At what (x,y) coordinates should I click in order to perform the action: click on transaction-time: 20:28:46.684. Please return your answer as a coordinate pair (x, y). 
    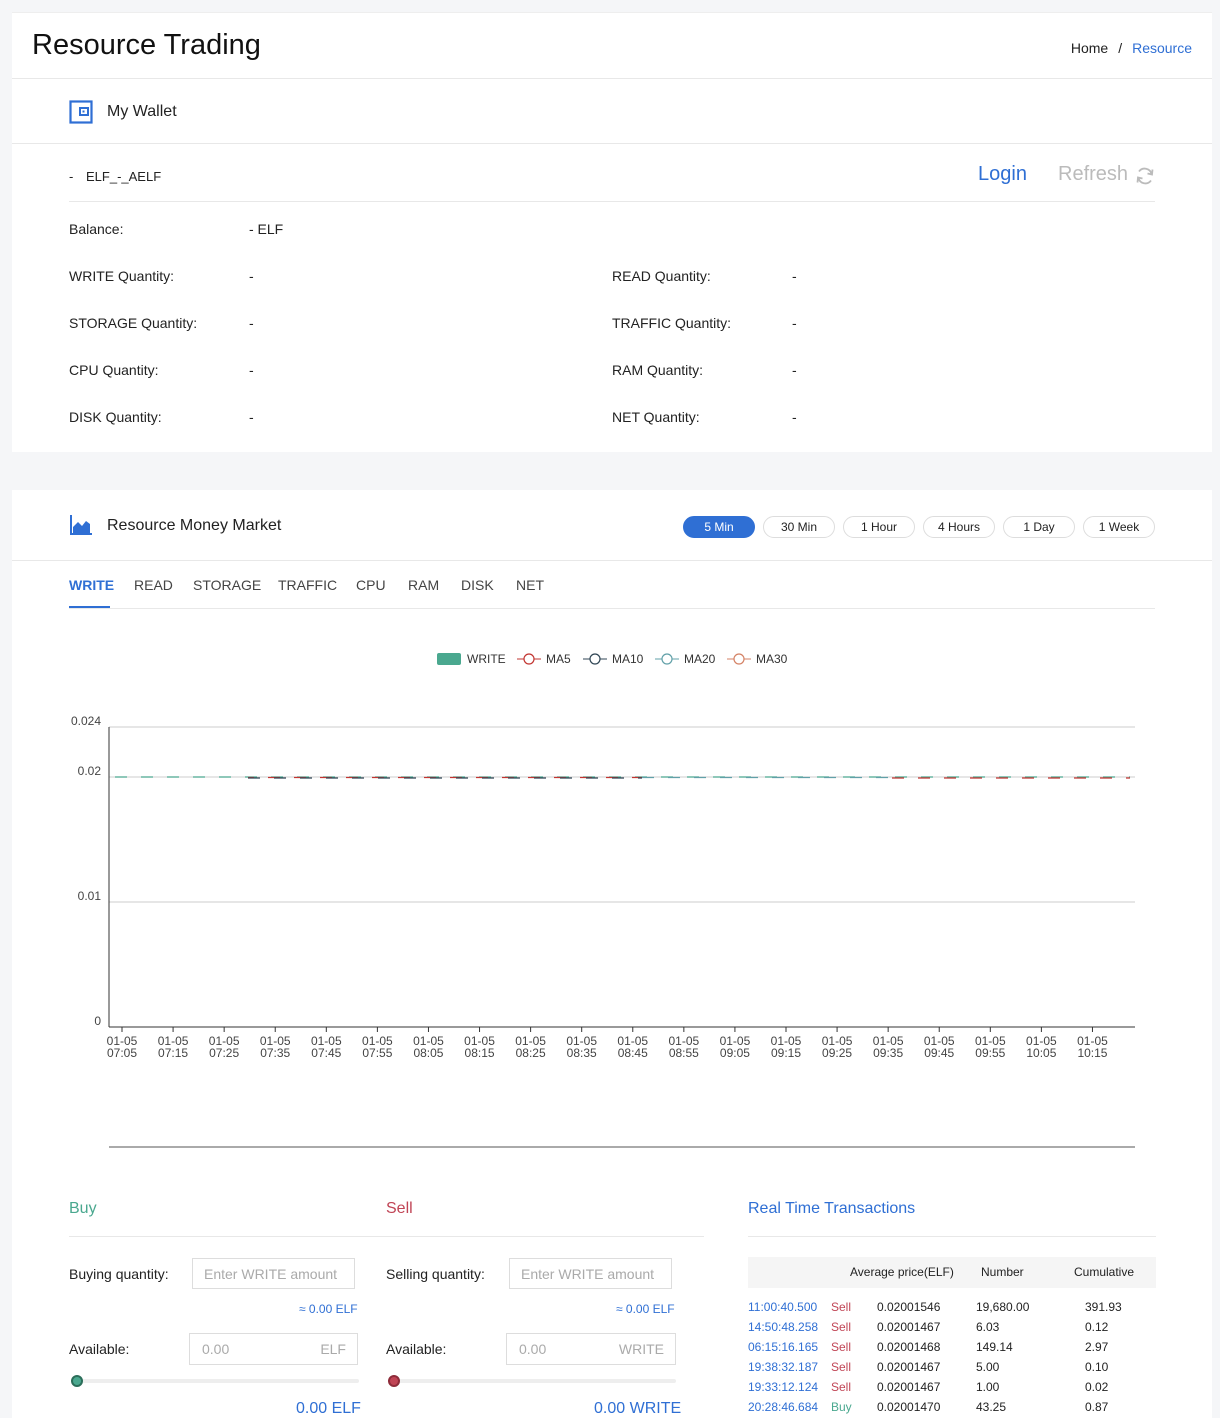
    Looking at the image, I should click on (783, 1407).